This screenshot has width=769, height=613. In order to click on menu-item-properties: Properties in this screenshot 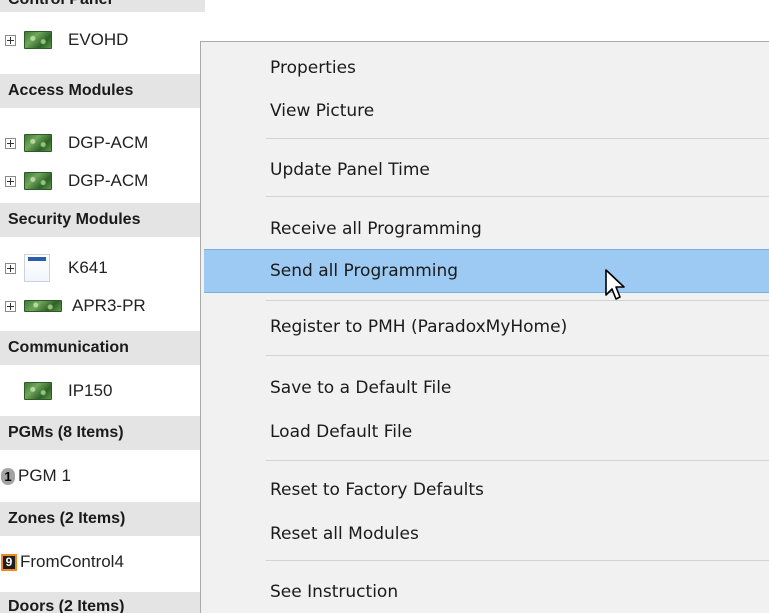, I will do `click(487, 67)`.